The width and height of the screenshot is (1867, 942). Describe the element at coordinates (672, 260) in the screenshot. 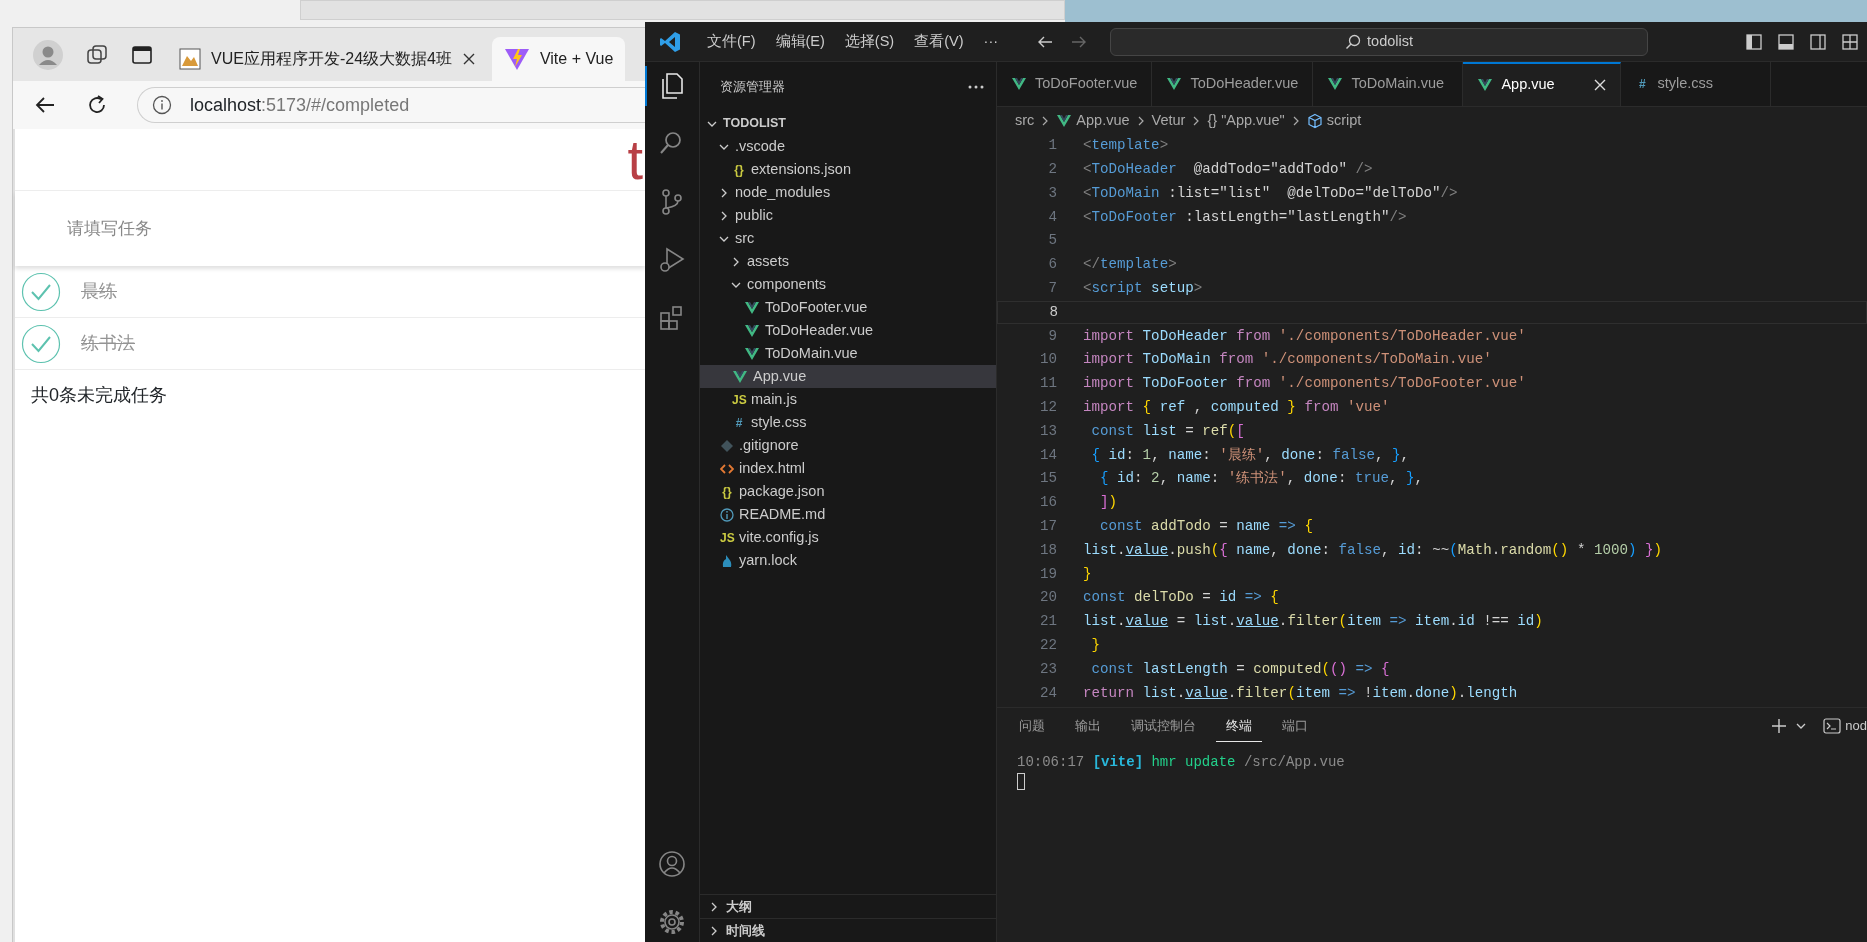

I see `run-debug-icon` at that location.